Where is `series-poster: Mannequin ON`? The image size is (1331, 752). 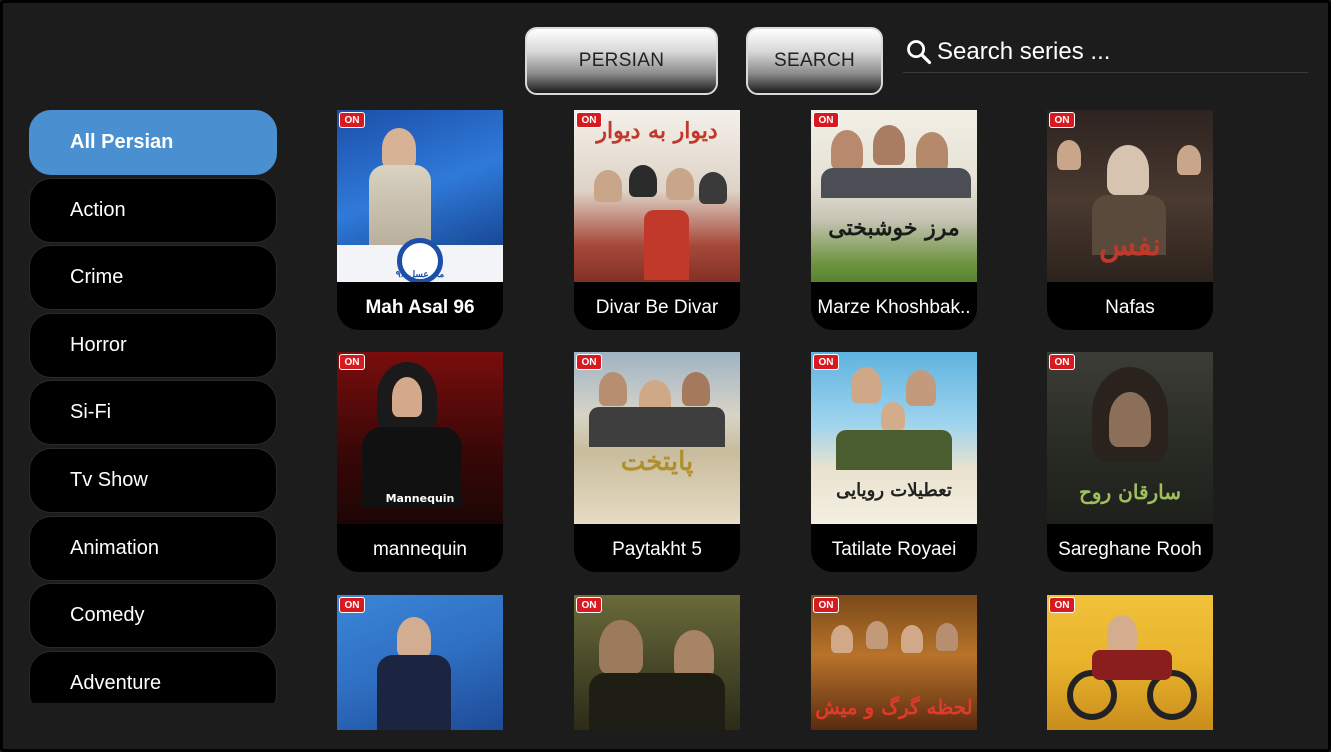 series-poster: Mannequin ON is located at coordinates (420, 442).